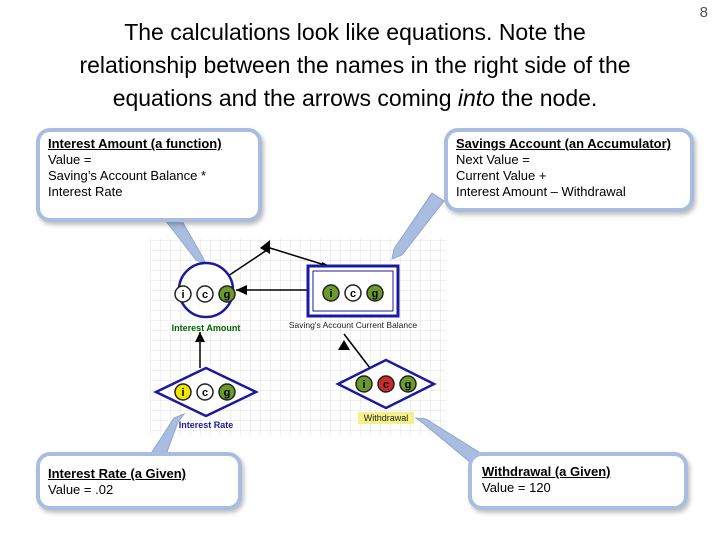 The image size is (720, 540). I want to click on callout-title: Savings Account (an Accumulator), so click(564, 143).